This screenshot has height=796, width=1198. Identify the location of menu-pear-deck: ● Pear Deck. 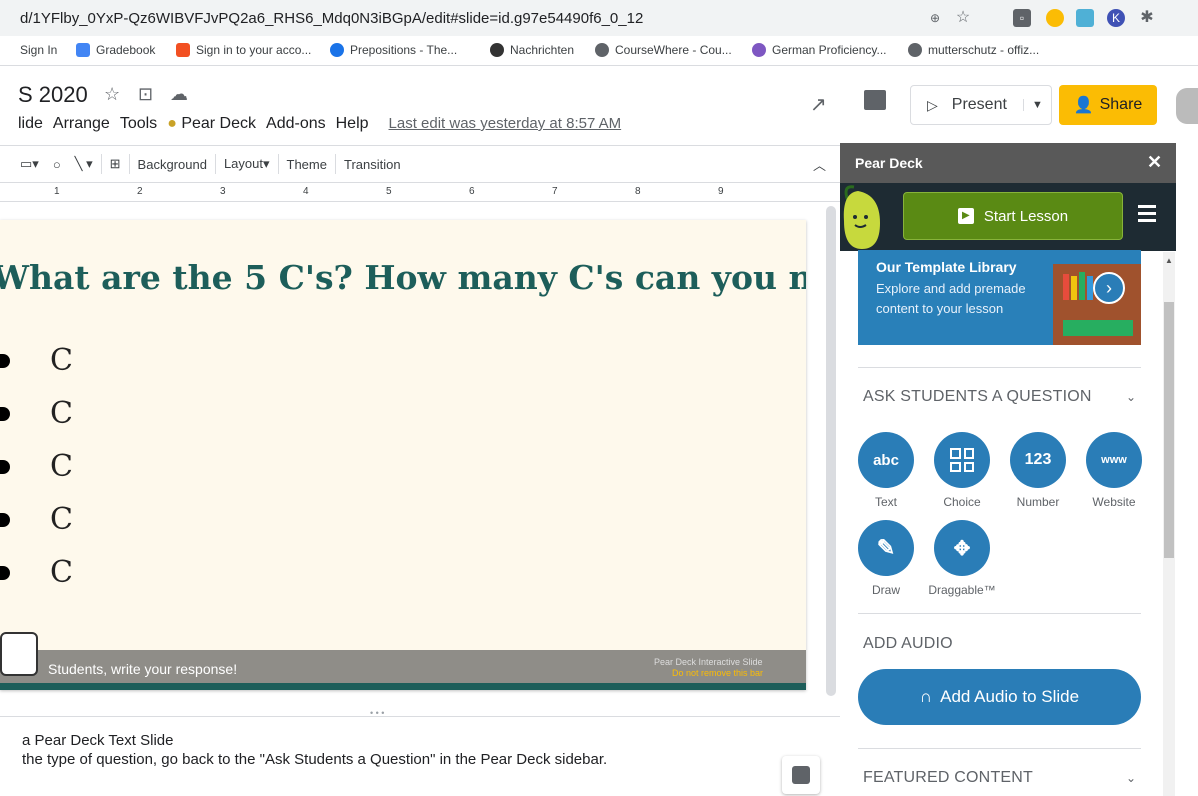
(211, 124).